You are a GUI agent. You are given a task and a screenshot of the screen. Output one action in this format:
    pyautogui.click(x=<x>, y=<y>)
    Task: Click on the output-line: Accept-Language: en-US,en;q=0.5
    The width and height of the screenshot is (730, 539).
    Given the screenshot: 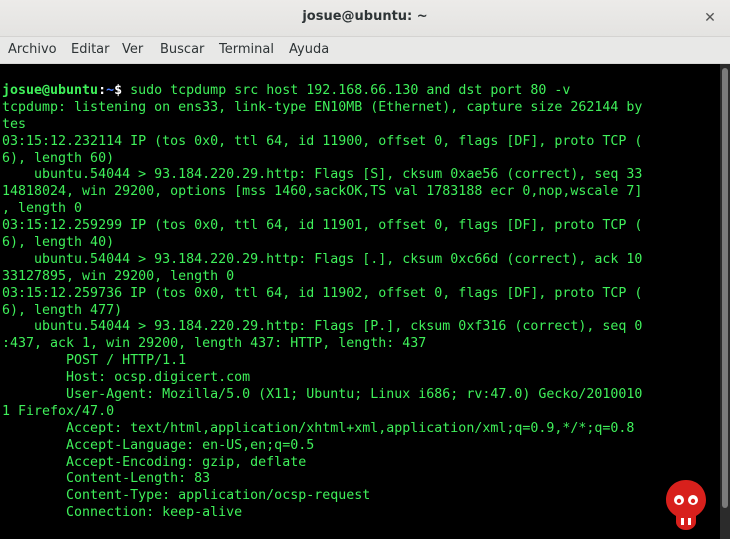 What is the action you would take?
    pyautogui.click(x=158, y=445)
    